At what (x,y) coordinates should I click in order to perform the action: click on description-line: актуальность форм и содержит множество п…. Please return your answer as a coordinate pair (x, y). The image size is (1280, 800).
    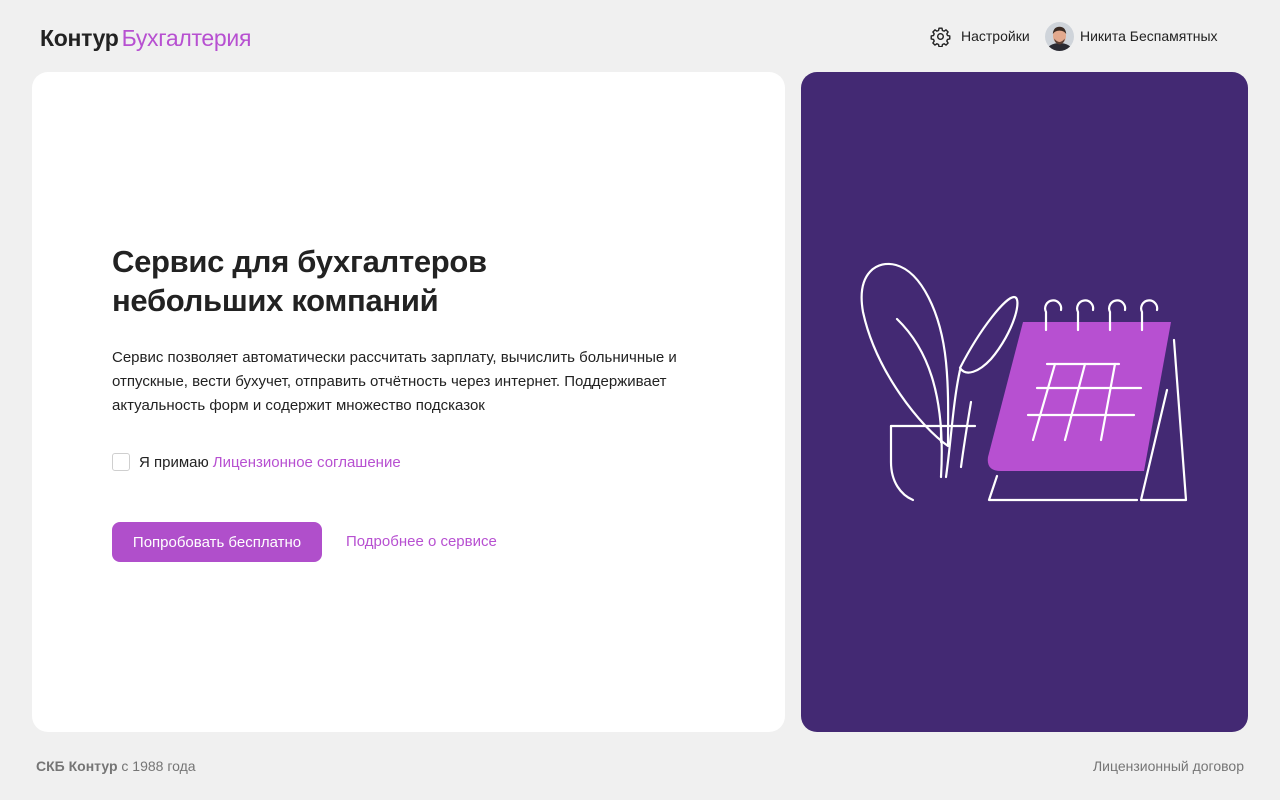
    Looking at the image, I should click on (298, 405).